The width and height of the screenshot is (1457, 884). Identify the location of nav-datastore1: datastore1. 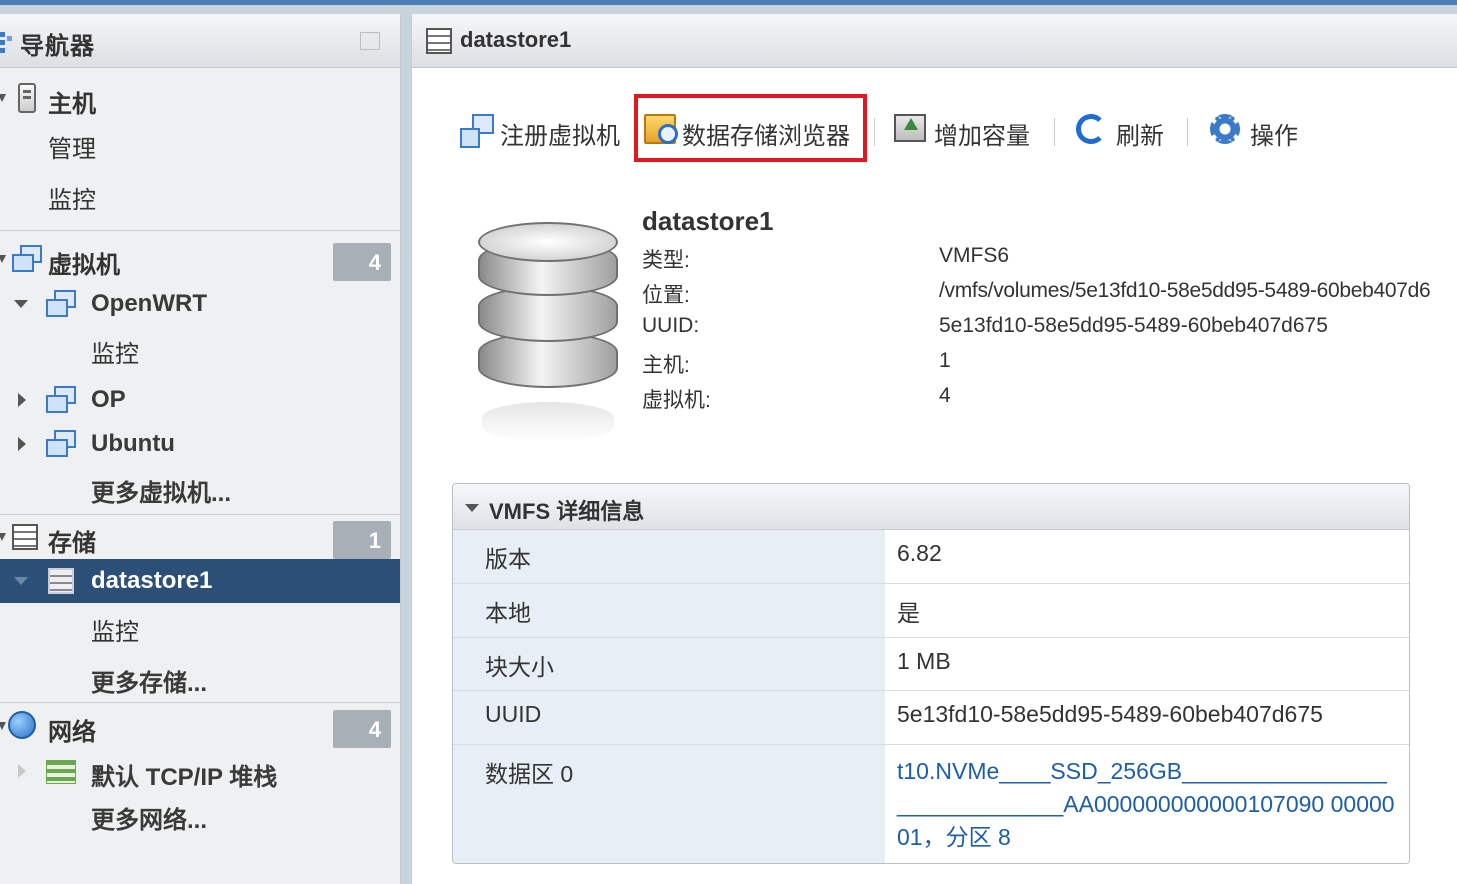
(200, 581).